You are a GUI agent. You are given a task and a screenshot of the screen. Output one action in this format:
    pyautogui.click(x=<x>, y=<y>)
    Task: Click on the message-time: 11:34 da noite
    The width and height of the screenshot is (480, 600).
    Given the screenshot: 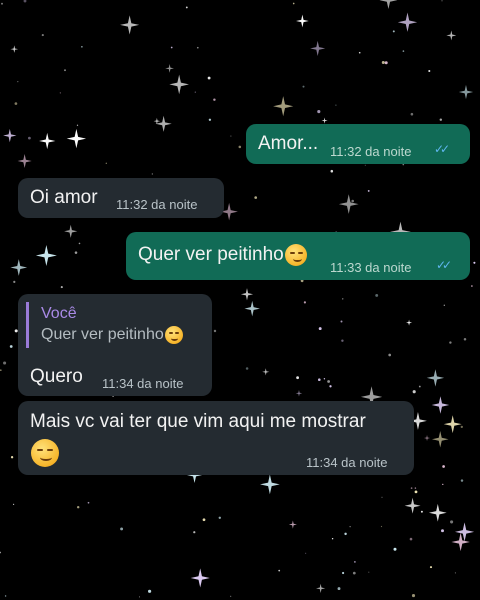 What is the action you would take?
    pyautogui.click(x=143, y=383)
    